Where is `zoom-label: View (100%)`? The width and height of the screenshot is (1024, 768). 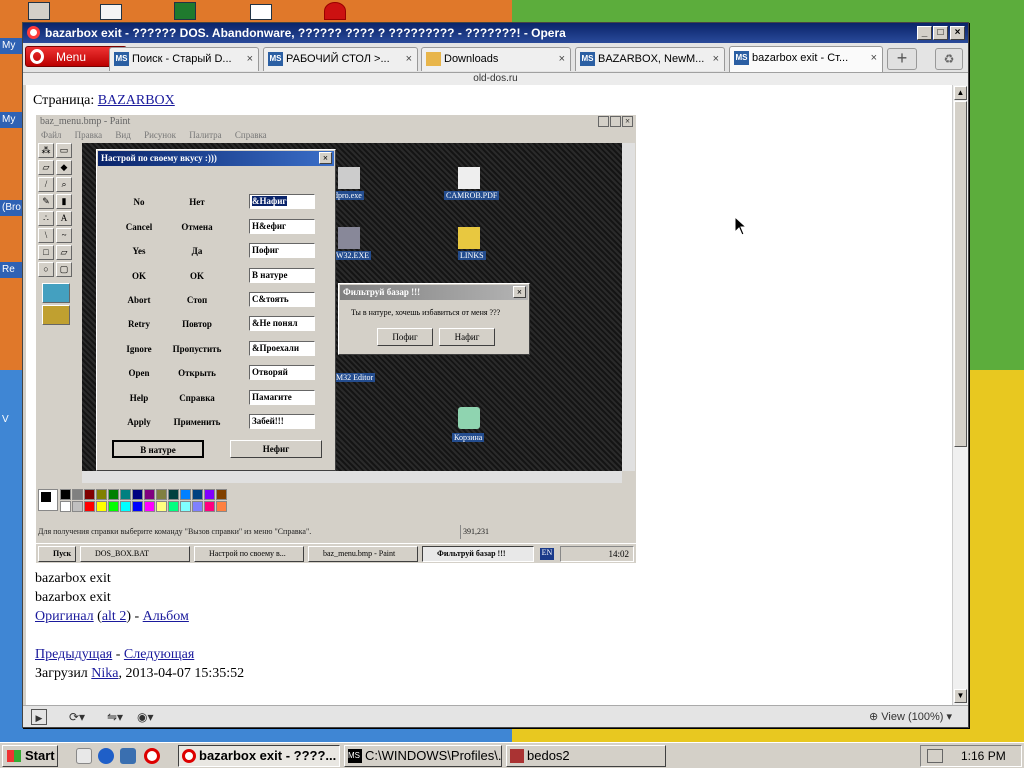 zoom-label: View (100%) is located at coordinates (912, 717).